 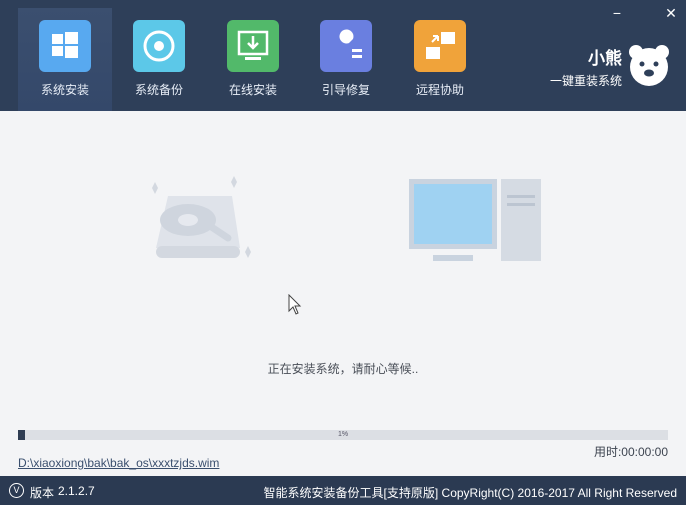 I want to click on brand-name: 小熊, so click(x=605, y=58).